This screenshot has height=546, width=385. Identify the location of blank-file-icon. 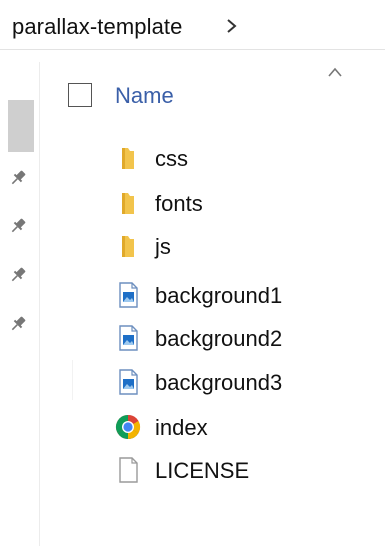
(128, 470).